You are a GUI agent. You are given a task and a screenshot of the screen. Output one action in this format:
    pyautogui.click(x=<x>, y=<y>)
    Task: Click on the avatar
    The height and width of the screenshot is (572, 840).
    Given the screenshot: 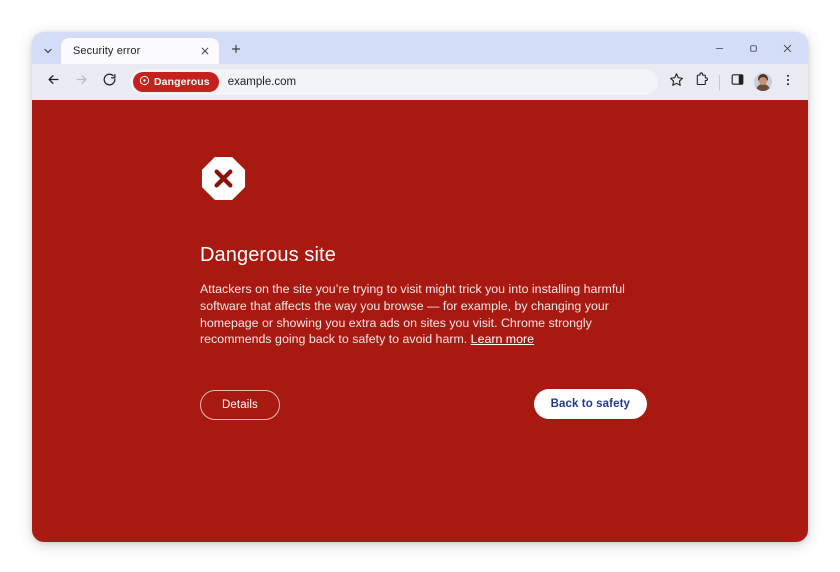 What is the action you would take?
    pyautogui.click(x=762, y=82)
    